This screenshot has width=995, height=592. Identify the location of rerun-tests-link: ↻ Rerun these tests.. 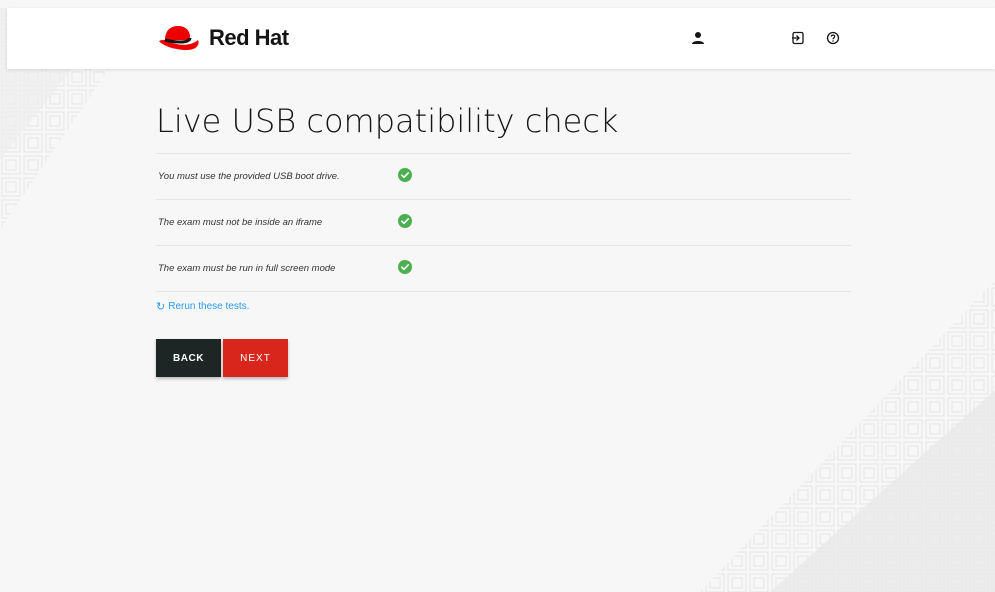
(202, 307).